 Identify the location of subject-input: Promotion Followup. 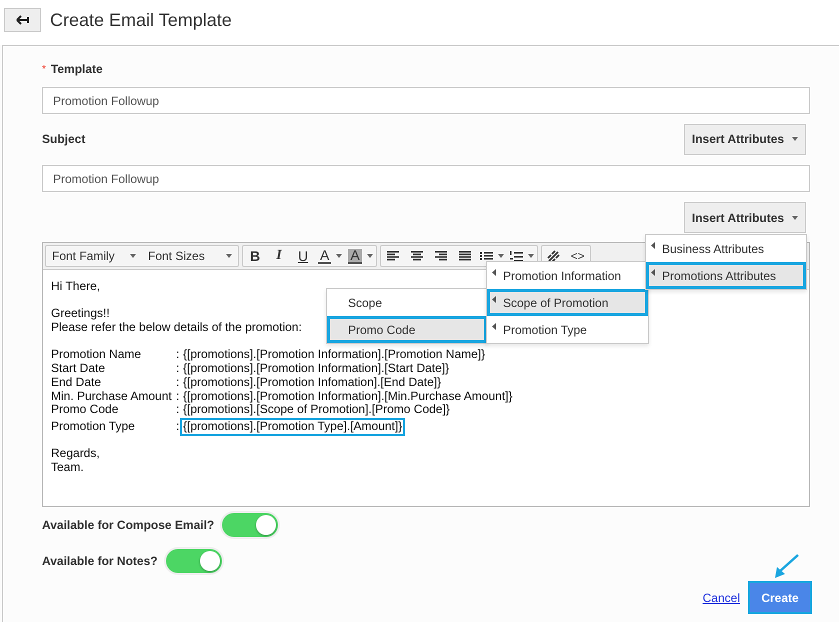
(426, 178).